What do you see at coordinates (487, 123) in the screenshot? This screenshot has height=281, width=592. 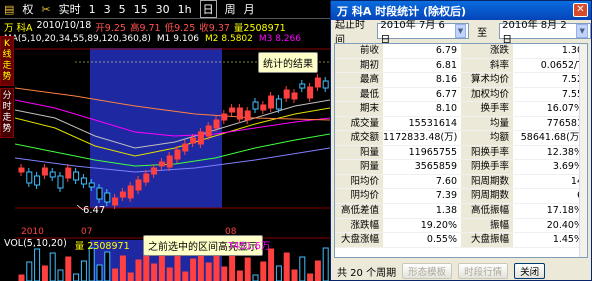 I see `stat-label: 均量` at bounding box center [487, 123].